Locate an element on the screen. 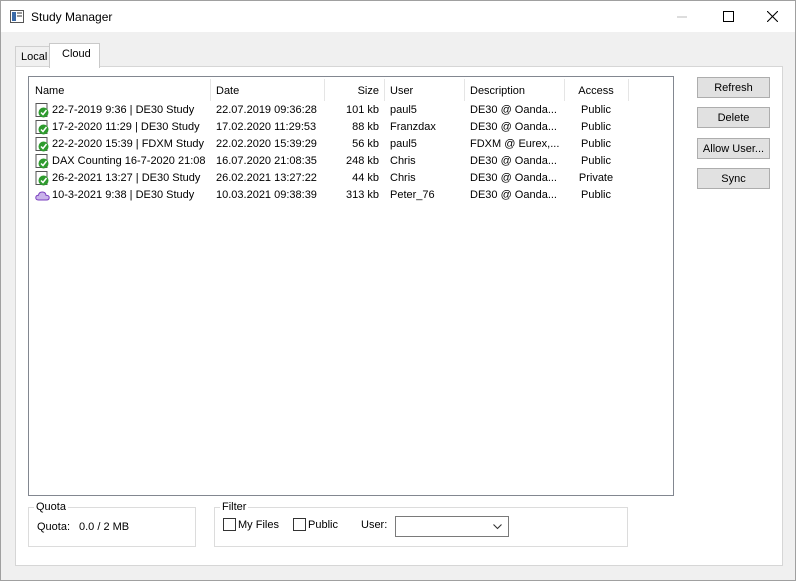 This screenshot has height=581, width=796. quota-label: Quota: is located at coordinates (54, 527).